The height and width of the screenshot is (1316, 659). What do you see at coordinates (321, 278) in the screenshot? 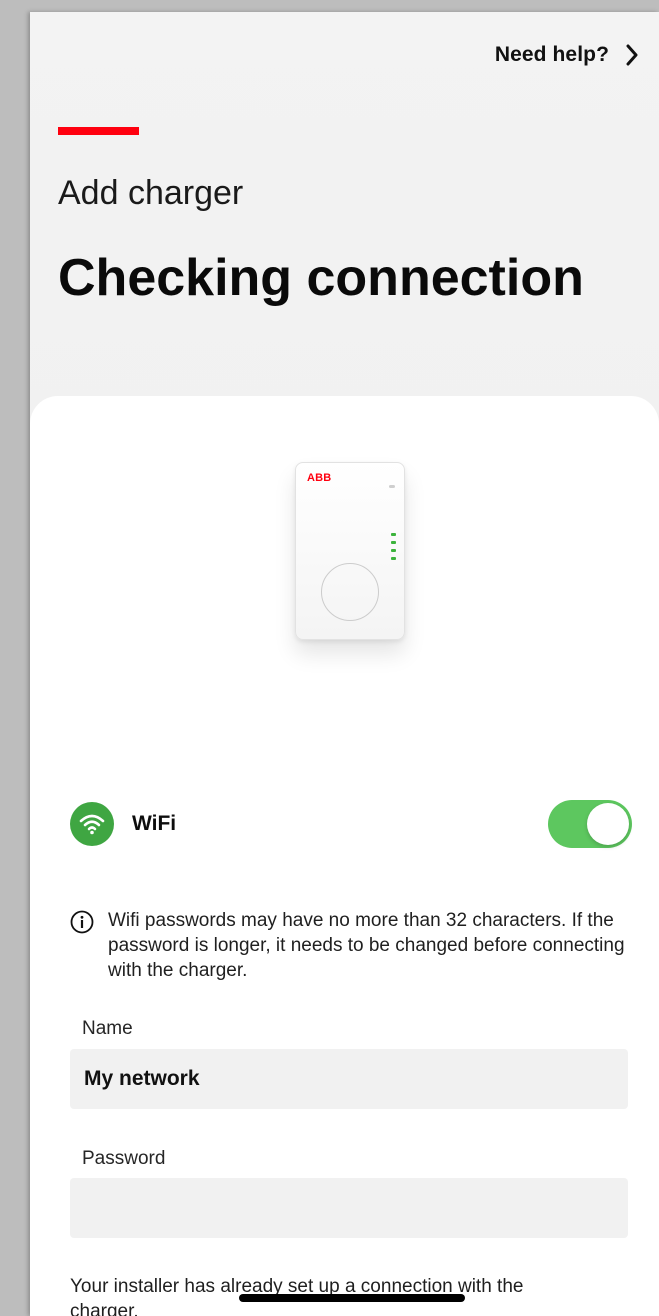
I see `page-title: Checking connection` at bounding box center [321, 278].